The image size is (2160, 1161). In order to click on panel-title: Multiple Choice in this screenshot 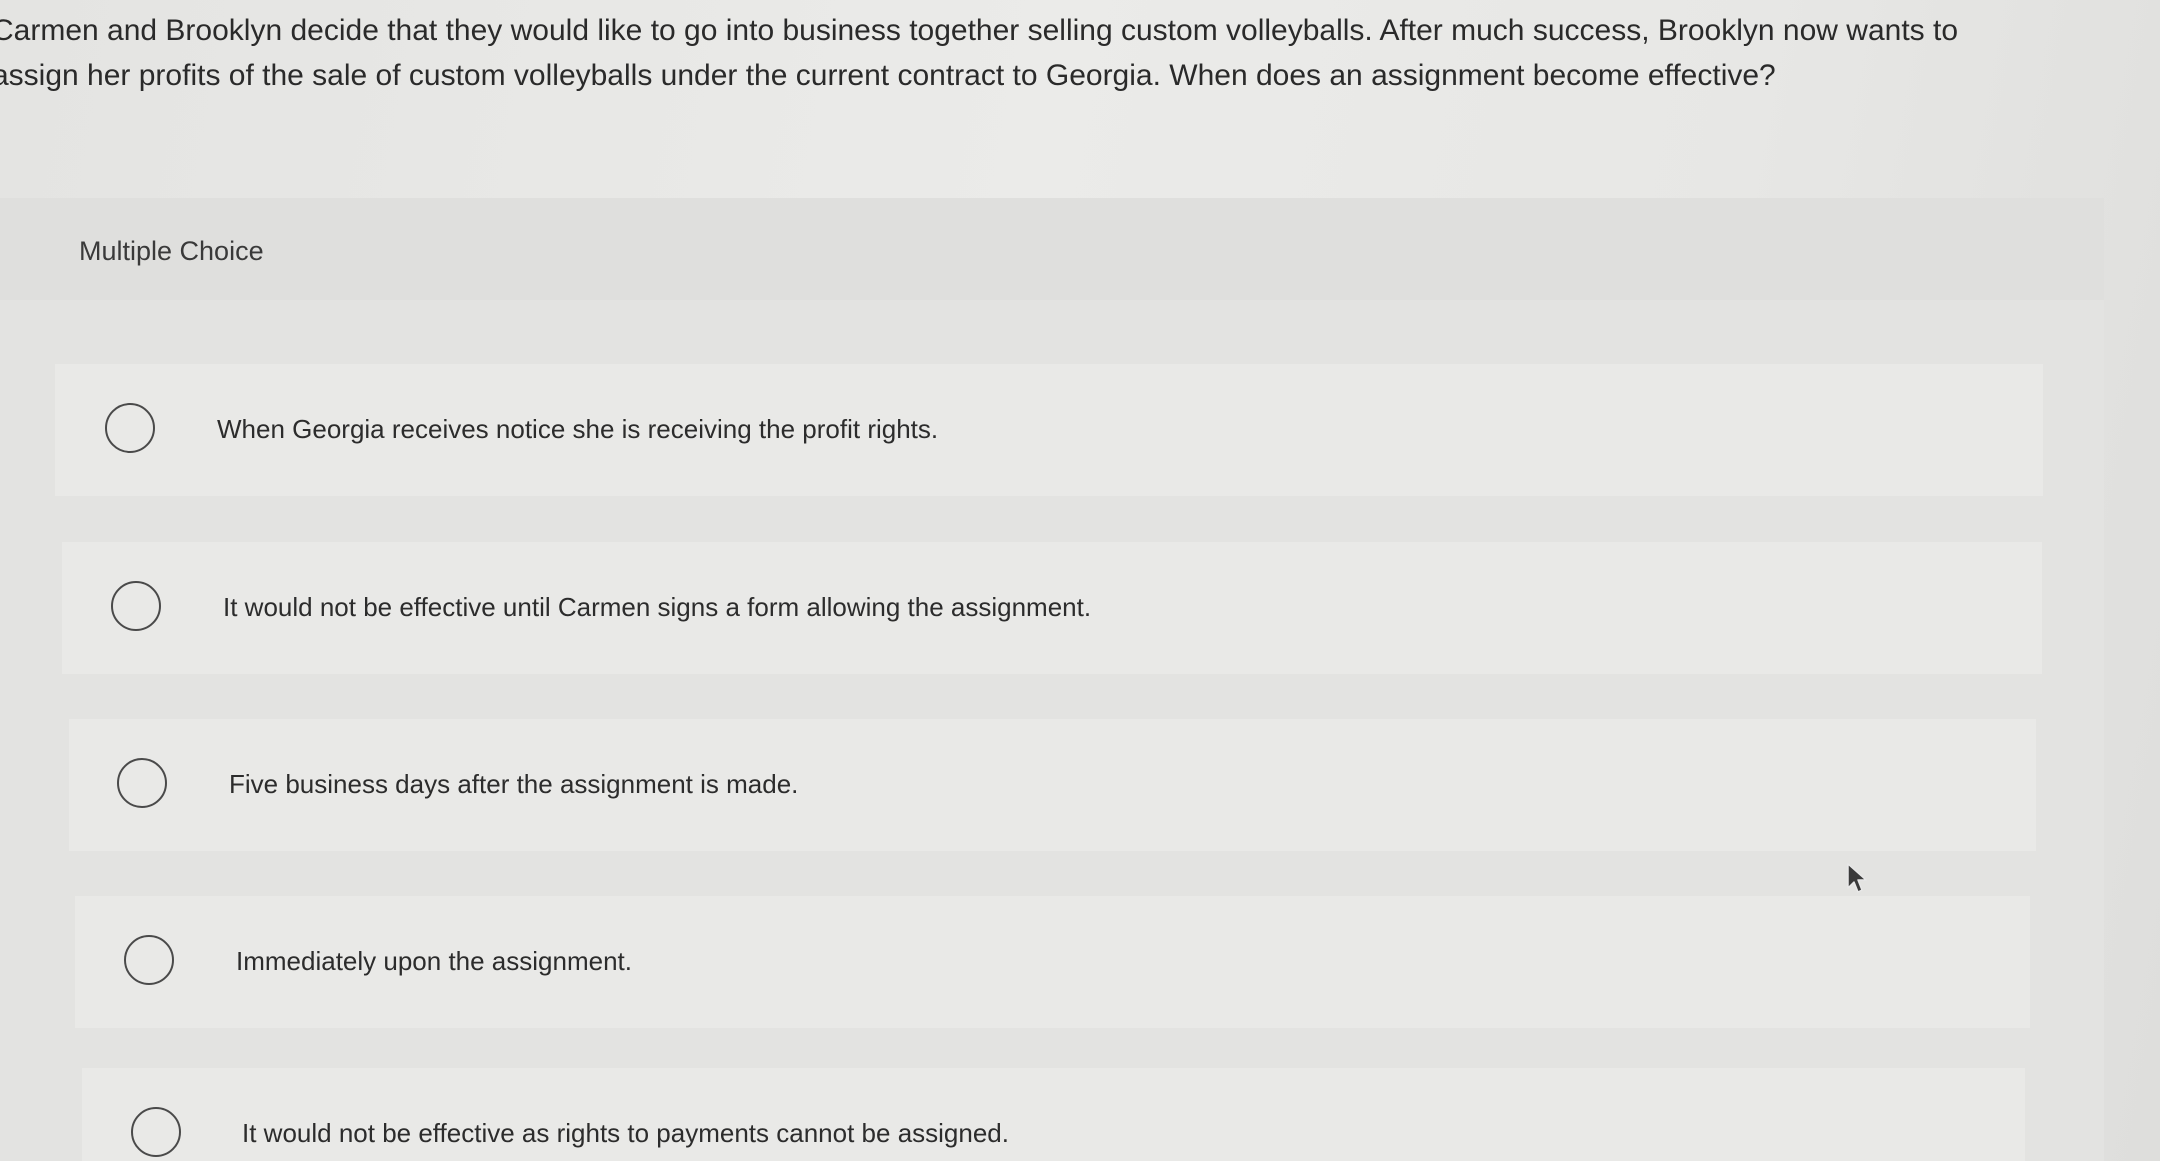, I will do `click(171, 251)`.